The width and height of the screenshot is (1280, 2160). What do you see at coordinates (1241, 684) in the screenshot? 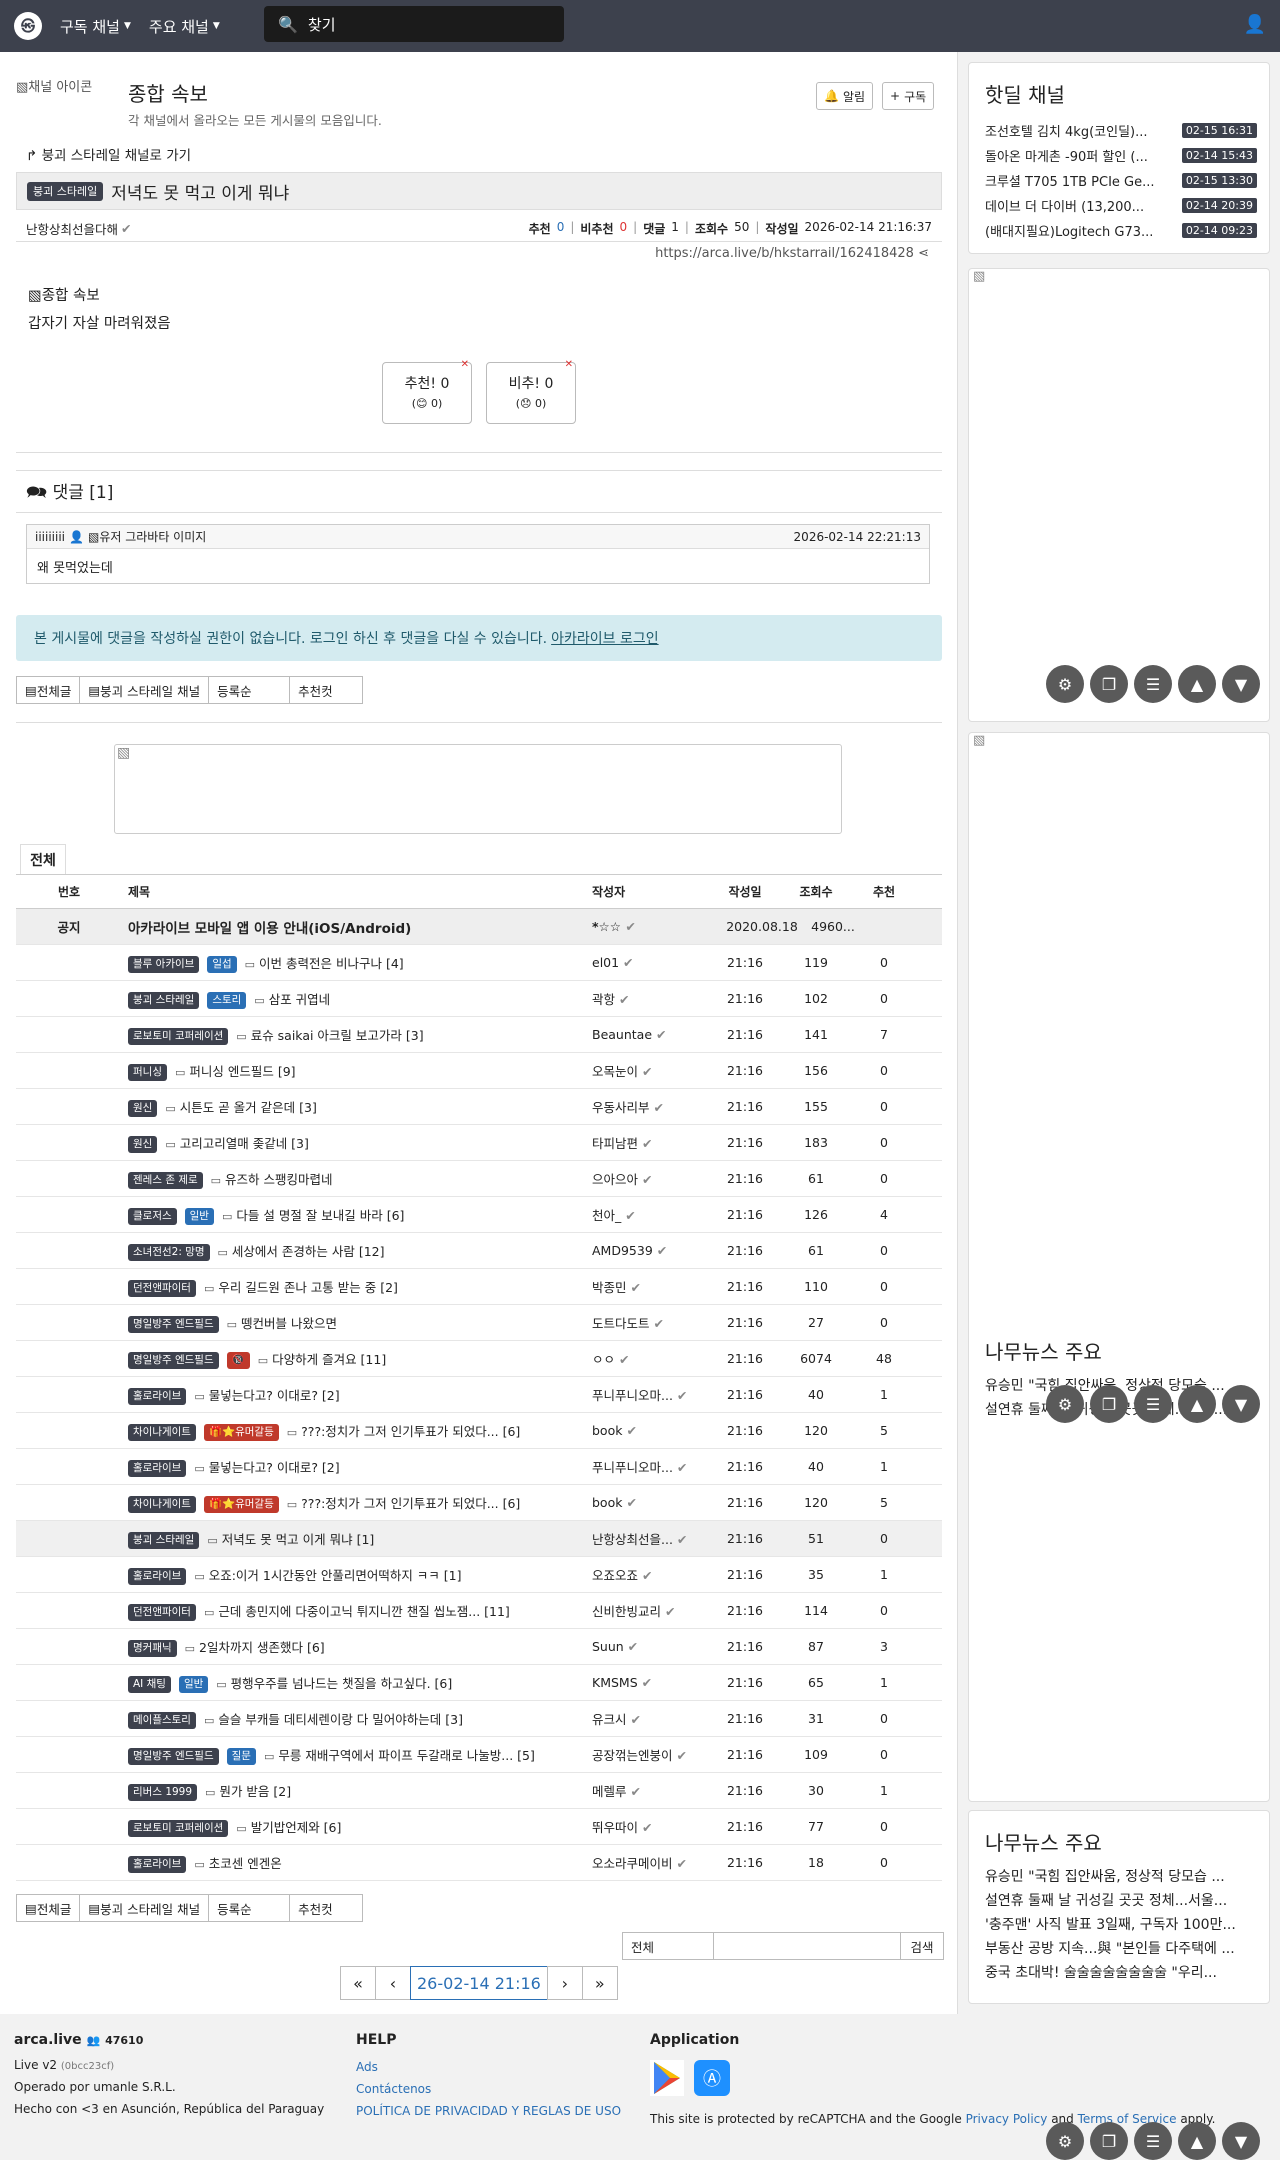
I see `arrow-down-icon: ▼` at bounding box center [1241, 684].